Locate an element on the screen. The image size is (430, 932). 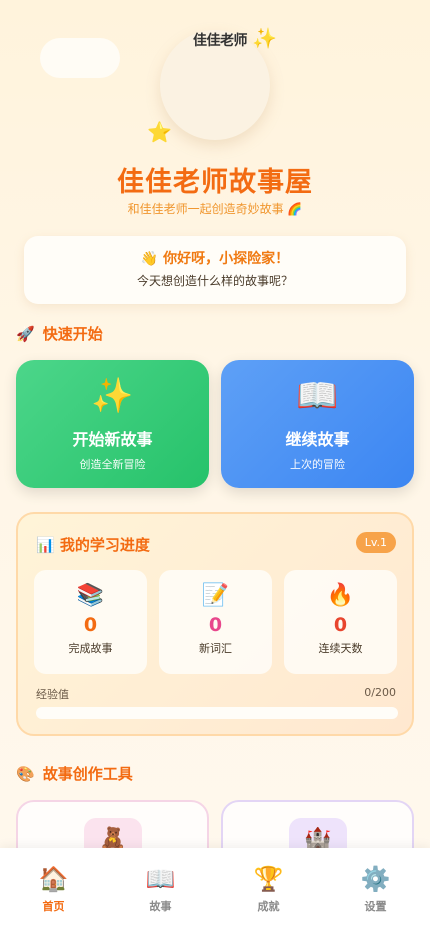
stat-completed-stories: 📚 0 完成故事 is located at coordinates (90, 622).